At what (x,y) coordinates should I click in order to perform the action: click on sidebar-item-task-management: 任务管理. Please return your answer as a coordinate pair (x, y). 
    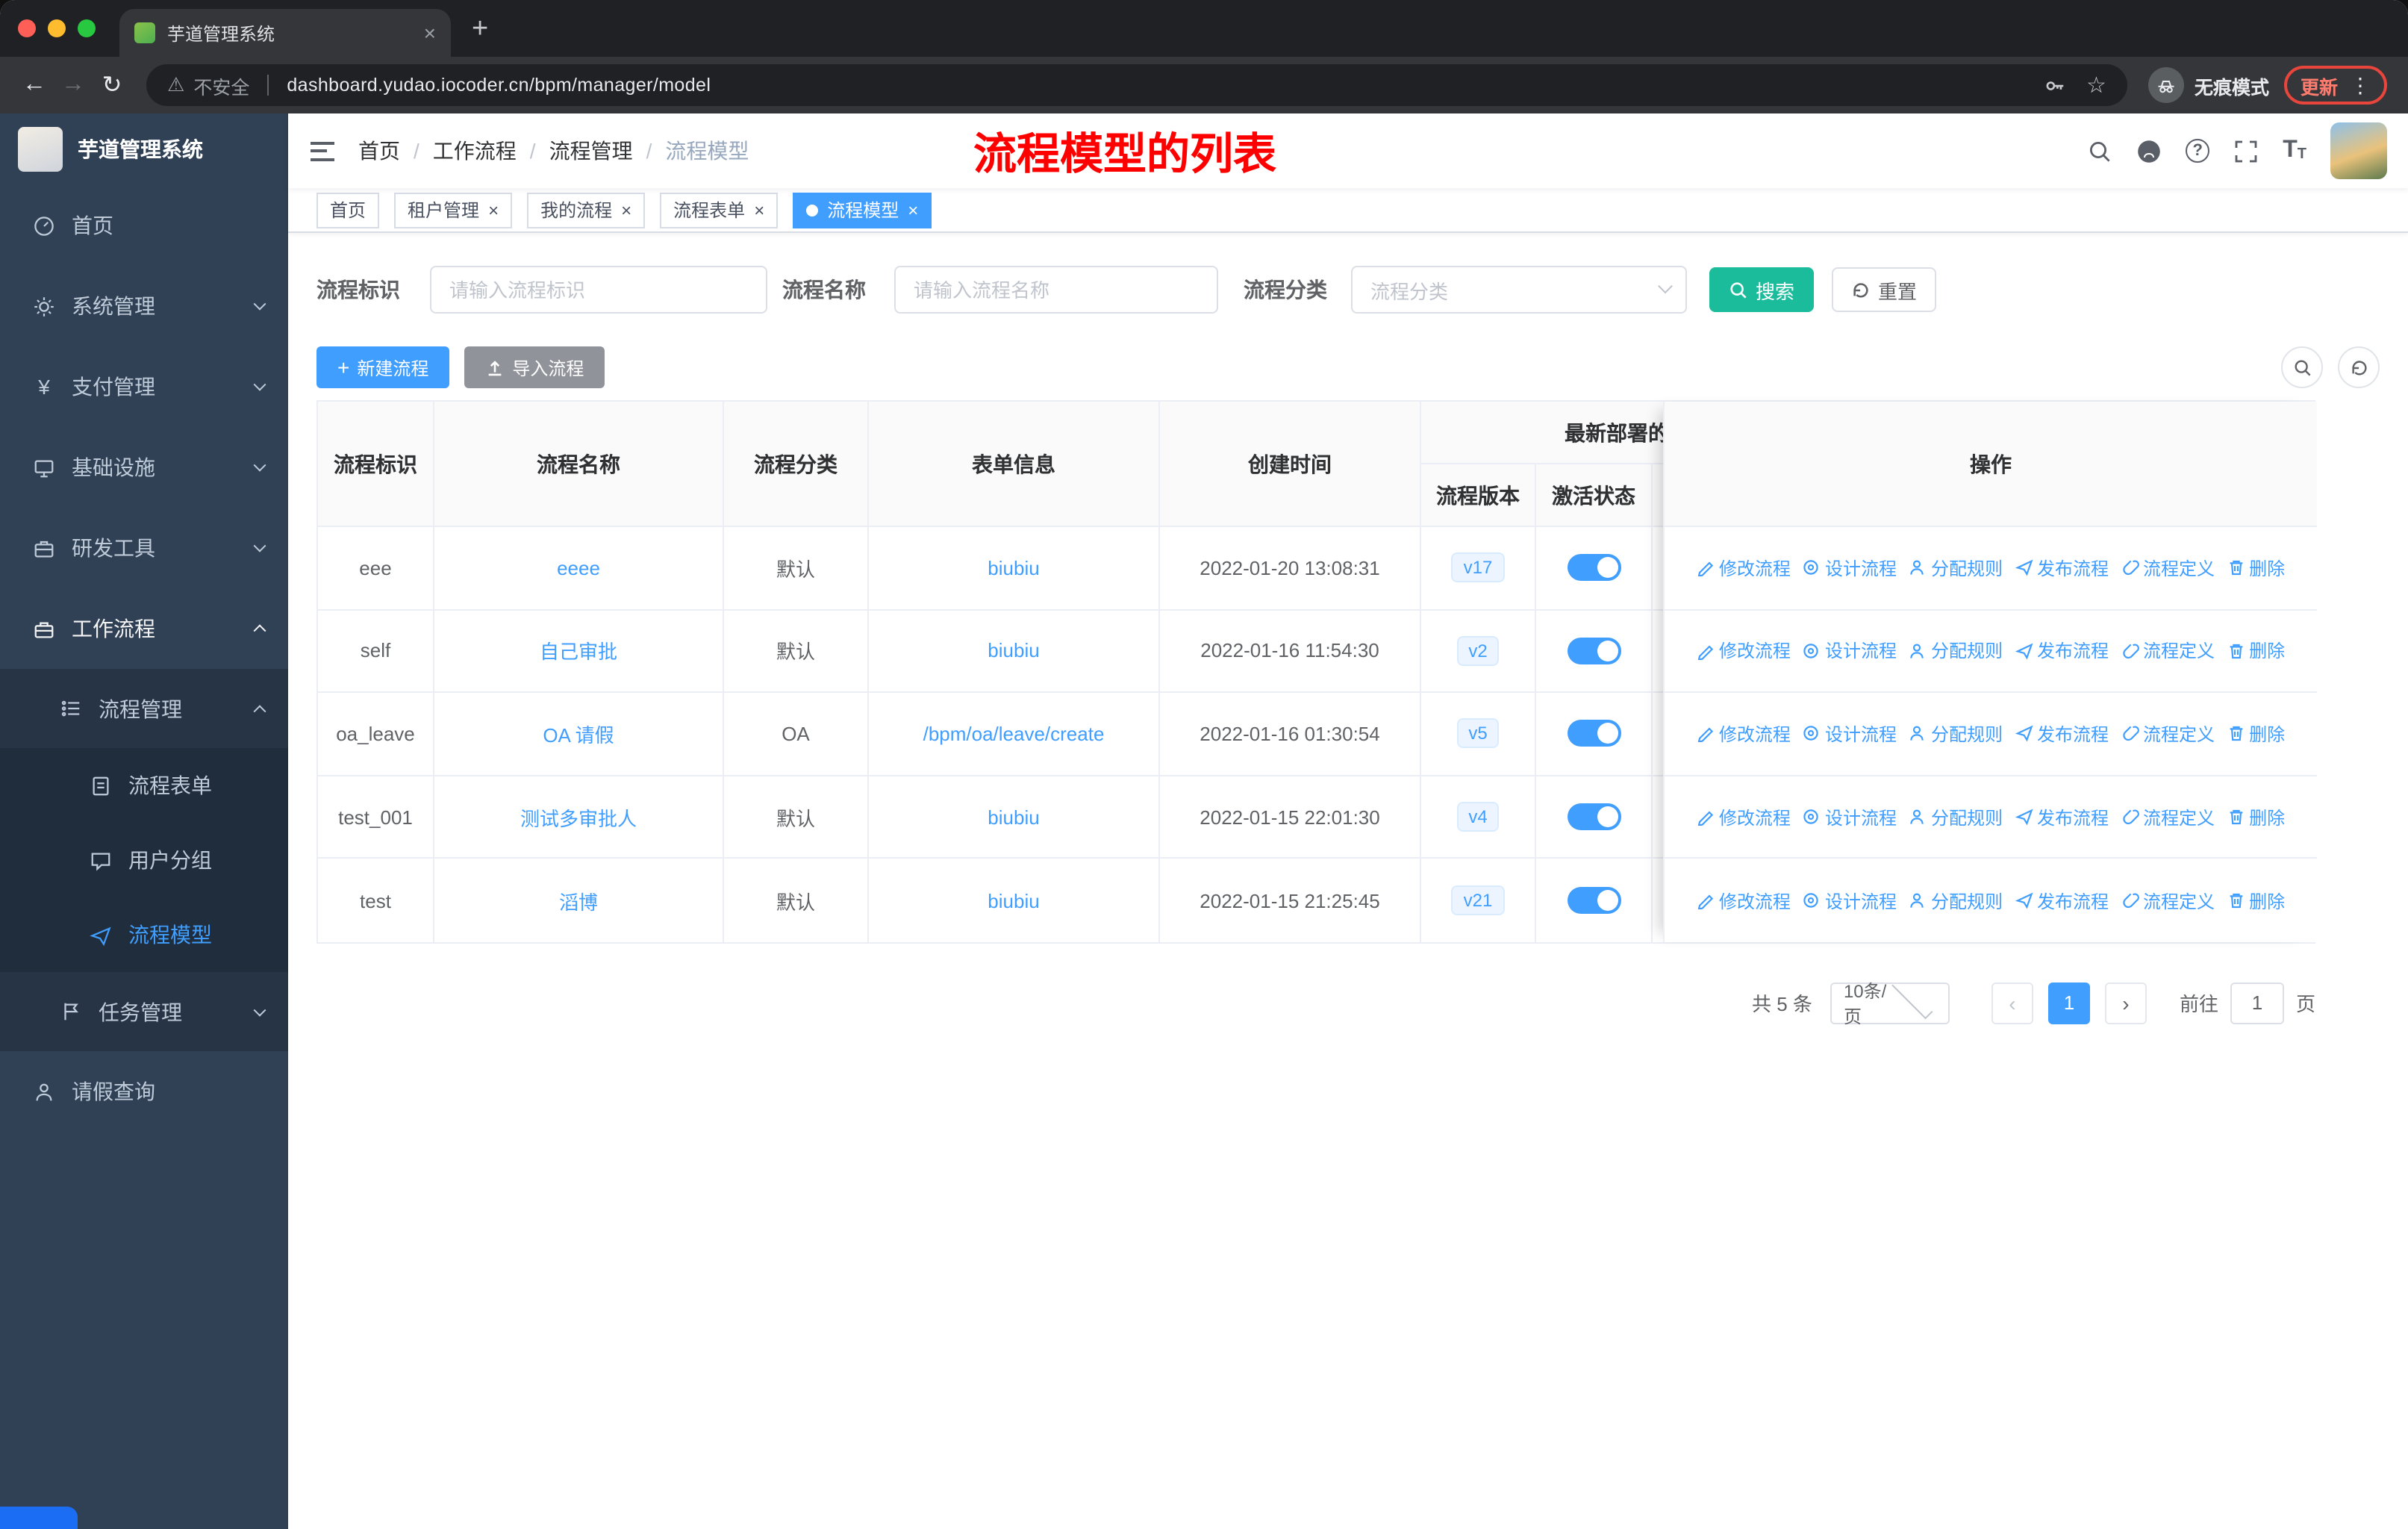
    Looking at the image, I should click on (144, 1012).